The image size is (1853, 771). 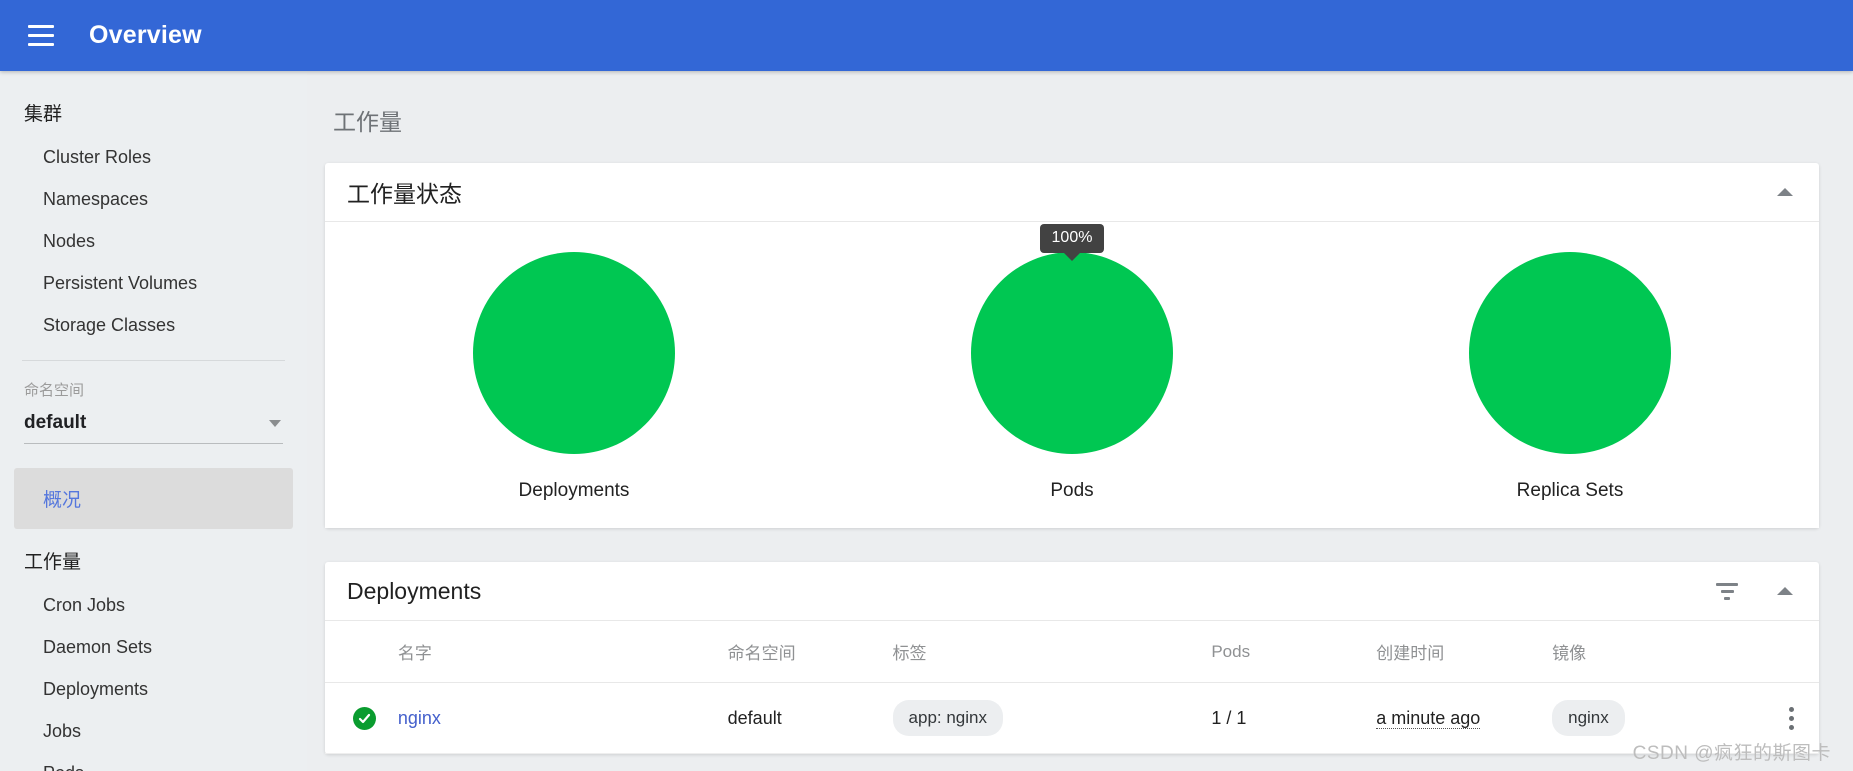 I want to click on pie-chart-deployments: Deployments, so click(x=574, y=377).